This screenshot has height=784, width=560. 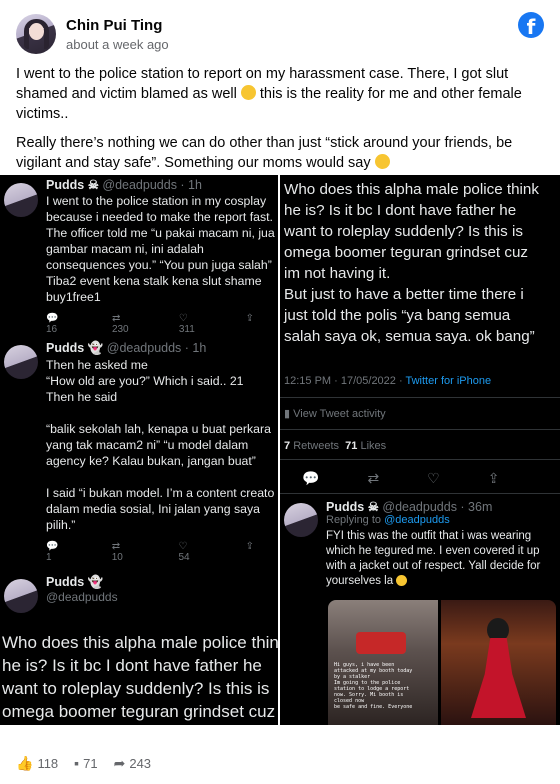 What do you see at coordinates (49, 557) in the screenshot?
I see `reply-count-value: 1` at bounding box center [49, 557].